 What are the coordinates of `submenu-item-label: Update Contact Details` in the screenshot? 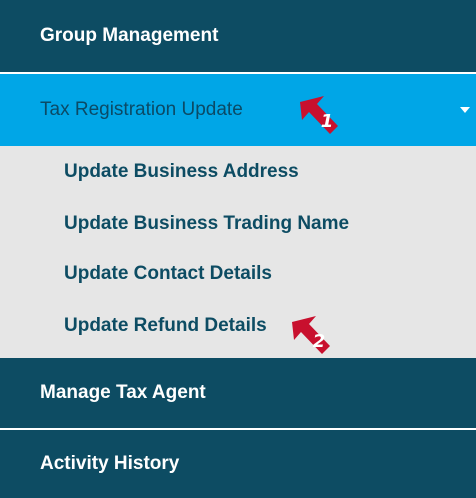 It's located at (168, 273).